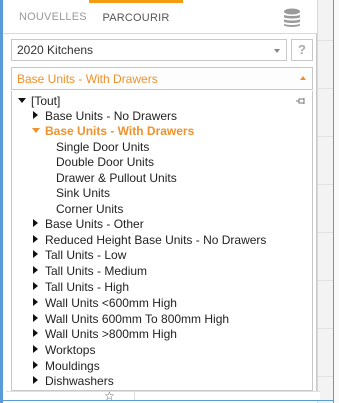  What do you see at coordinates (162, 78) in the screenshot?
I see `category-dropdown: Base Units - With Drawers` at bounding box center [162, 78].